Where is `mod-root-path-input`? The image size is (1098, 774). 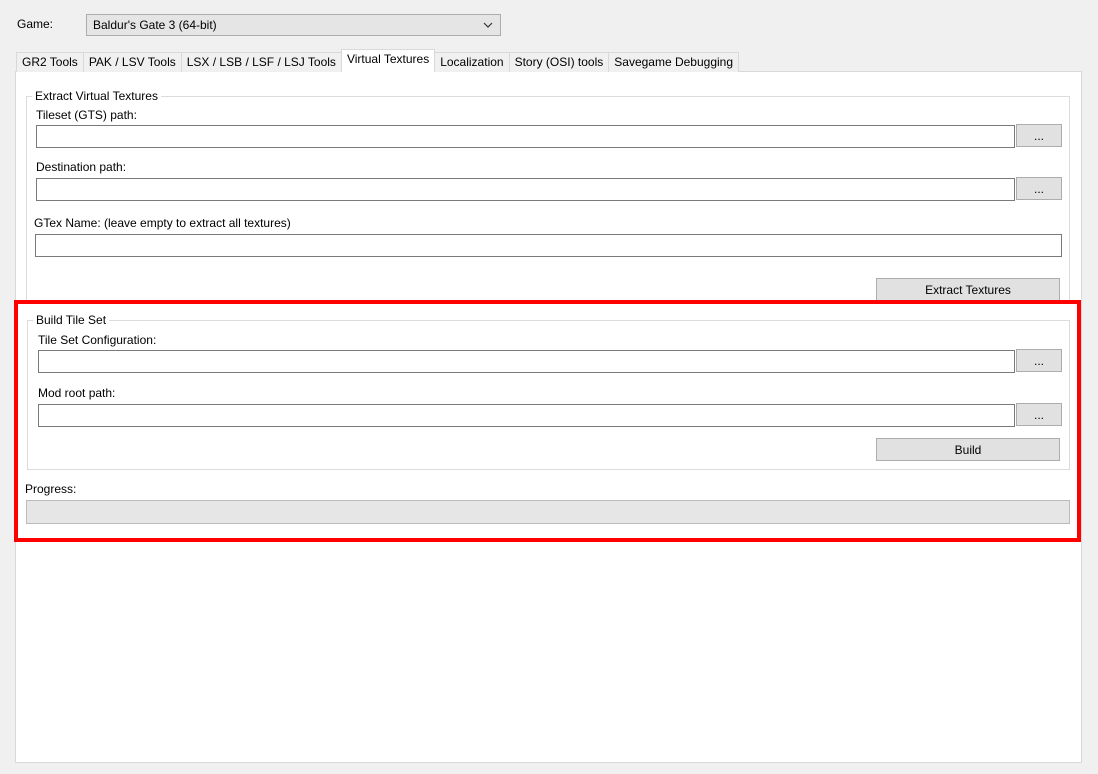 mod-root-path-input is located at coordinates (526, 415).